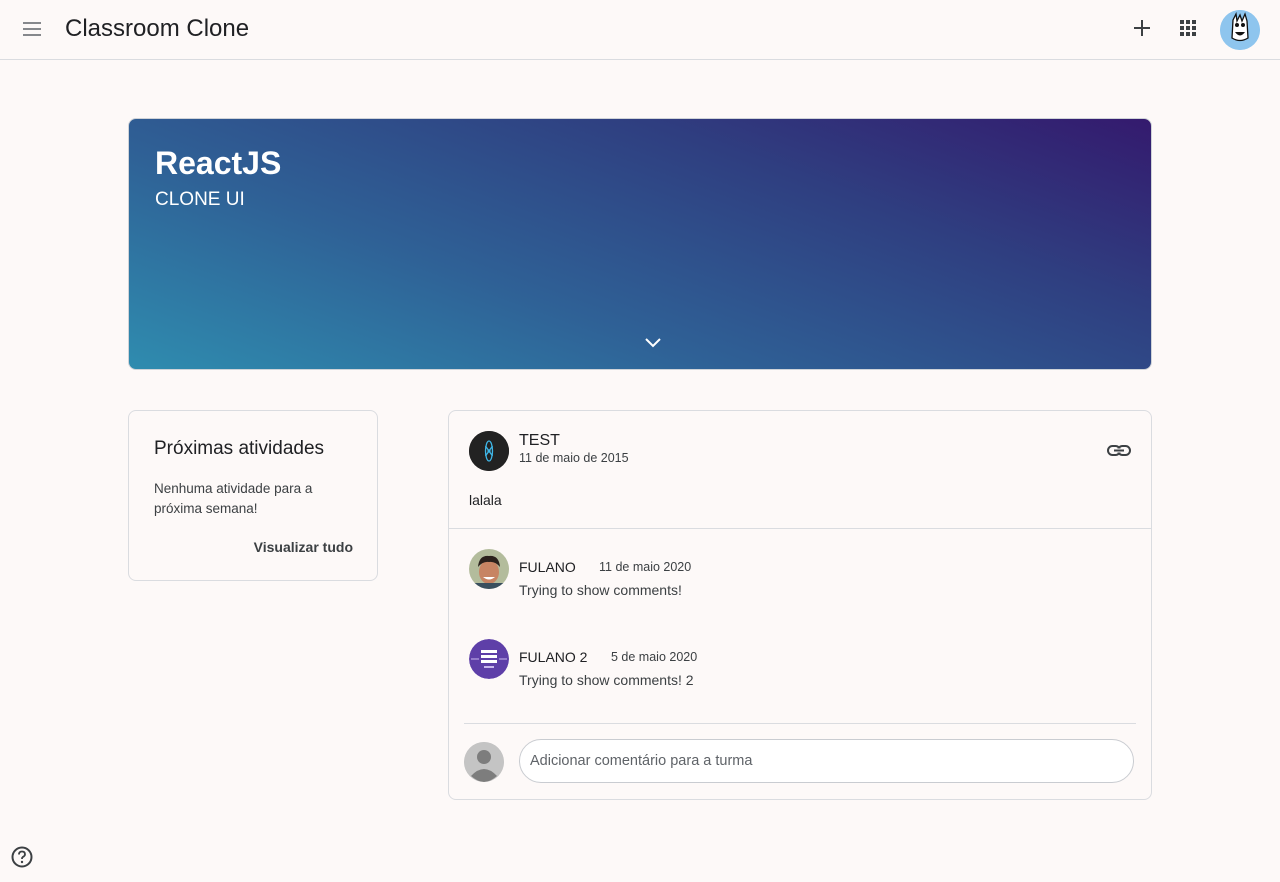  I want to click on upcoming-empty-text: Nenhuma atividade para a próxima semana!, so click(233, 498).